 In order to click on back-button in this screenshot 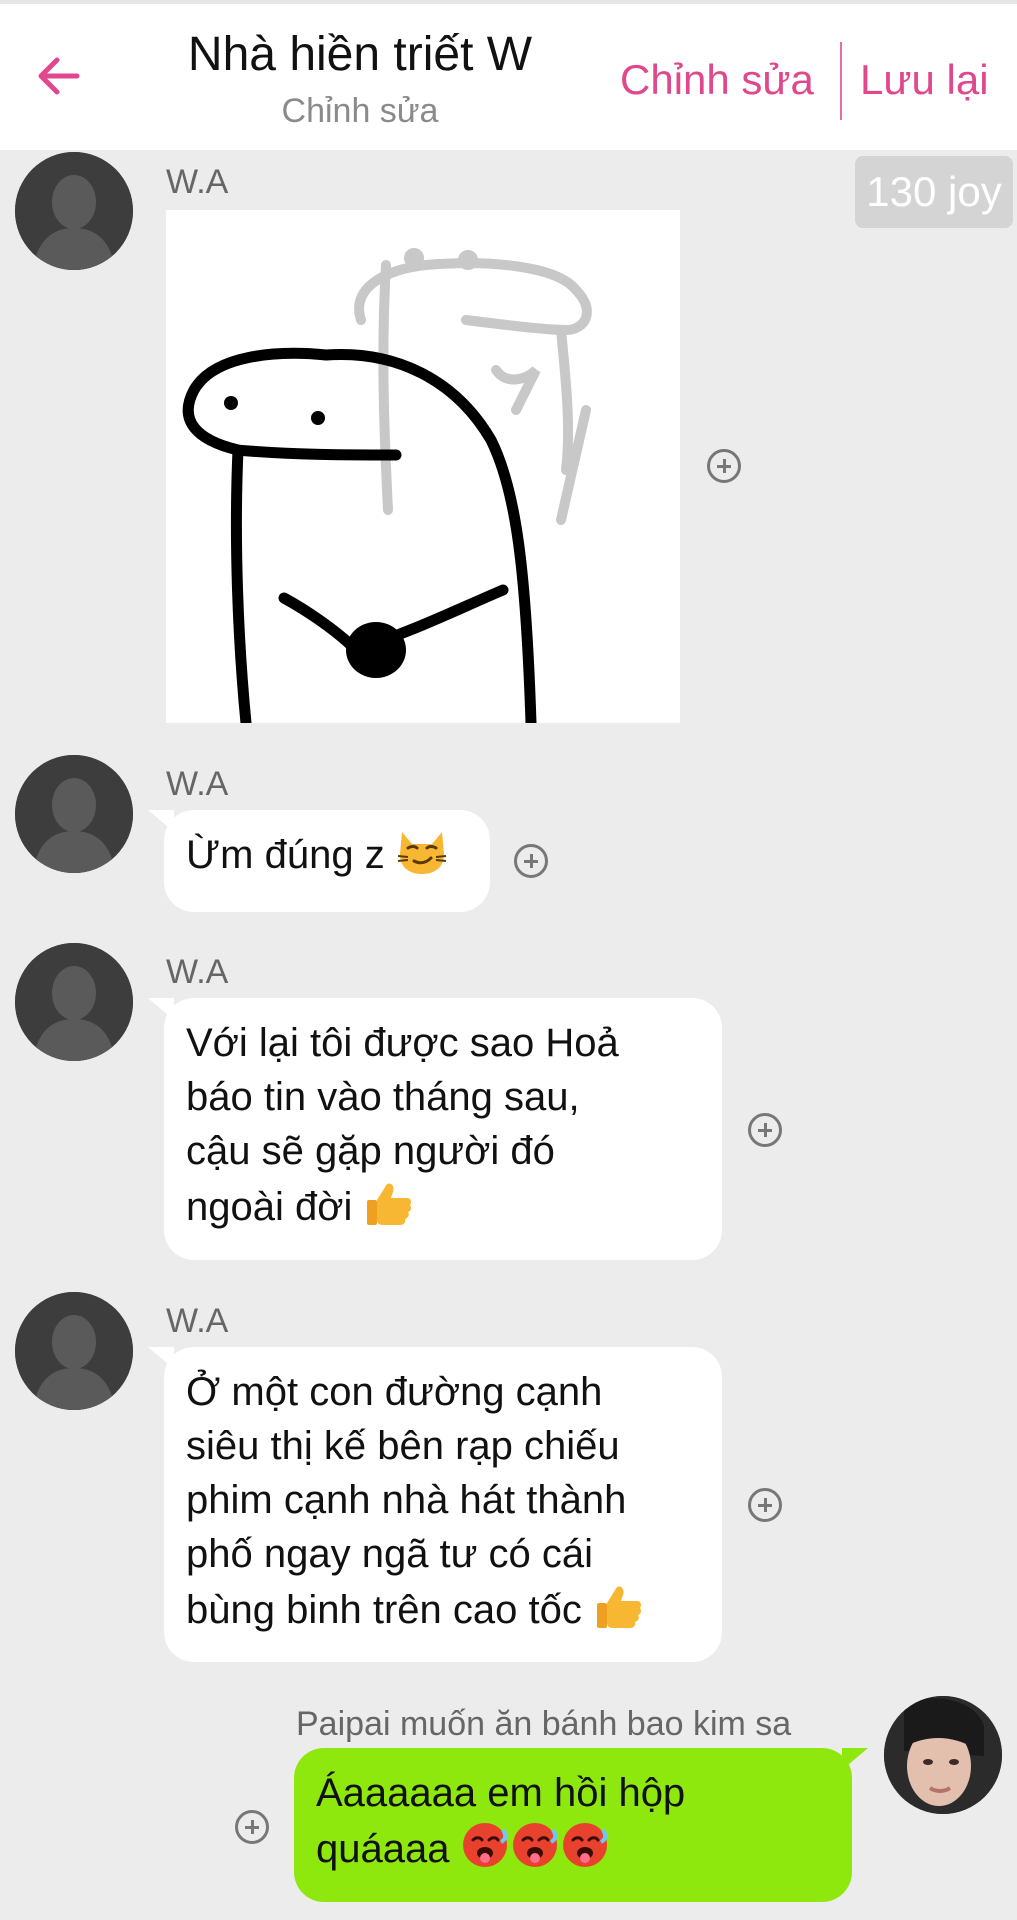, I will do `click(58, 76)`.